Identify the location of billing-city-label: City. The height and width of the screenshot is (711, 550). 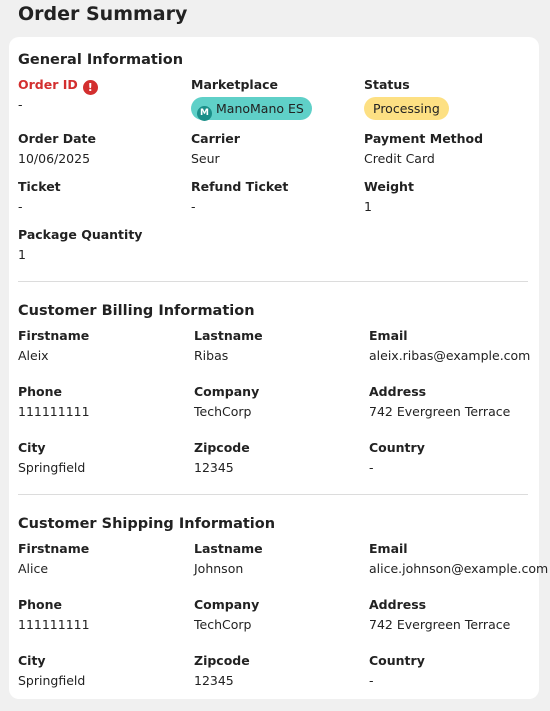
(32, 447).